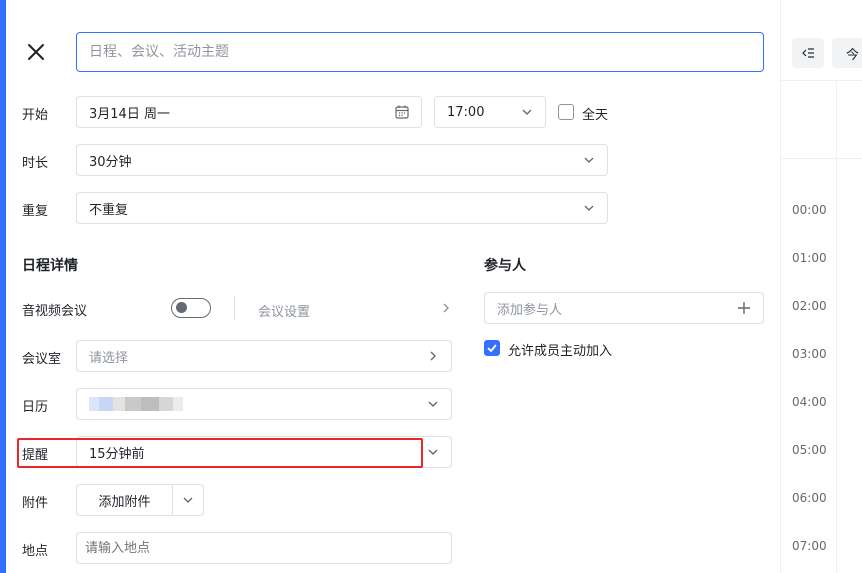 Image resolution: width=862 pixels, height=573 pixels. I want to click on checkmark-icon, so click(492, 348).